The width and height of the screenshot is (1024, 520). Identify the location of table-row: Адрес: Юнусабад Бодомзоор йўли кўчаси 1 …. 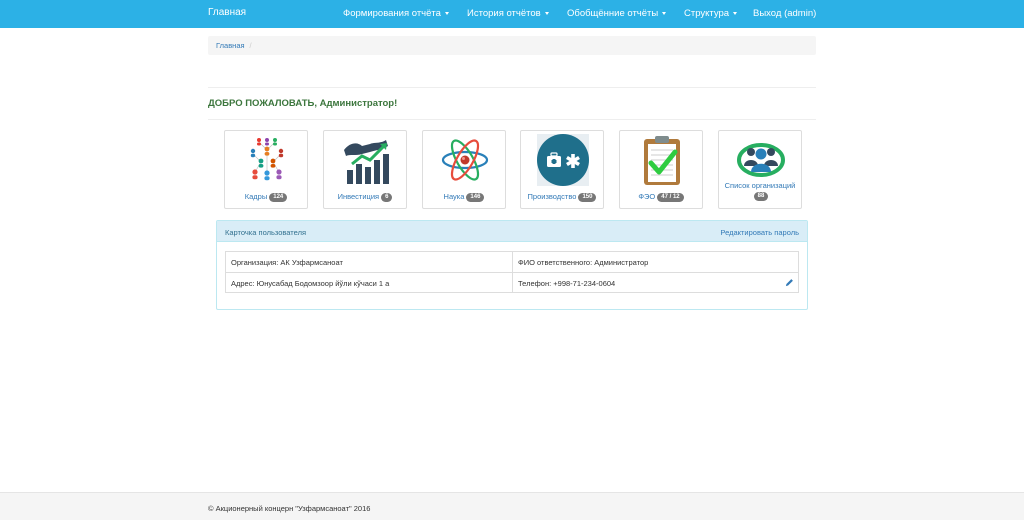
(512, 282).